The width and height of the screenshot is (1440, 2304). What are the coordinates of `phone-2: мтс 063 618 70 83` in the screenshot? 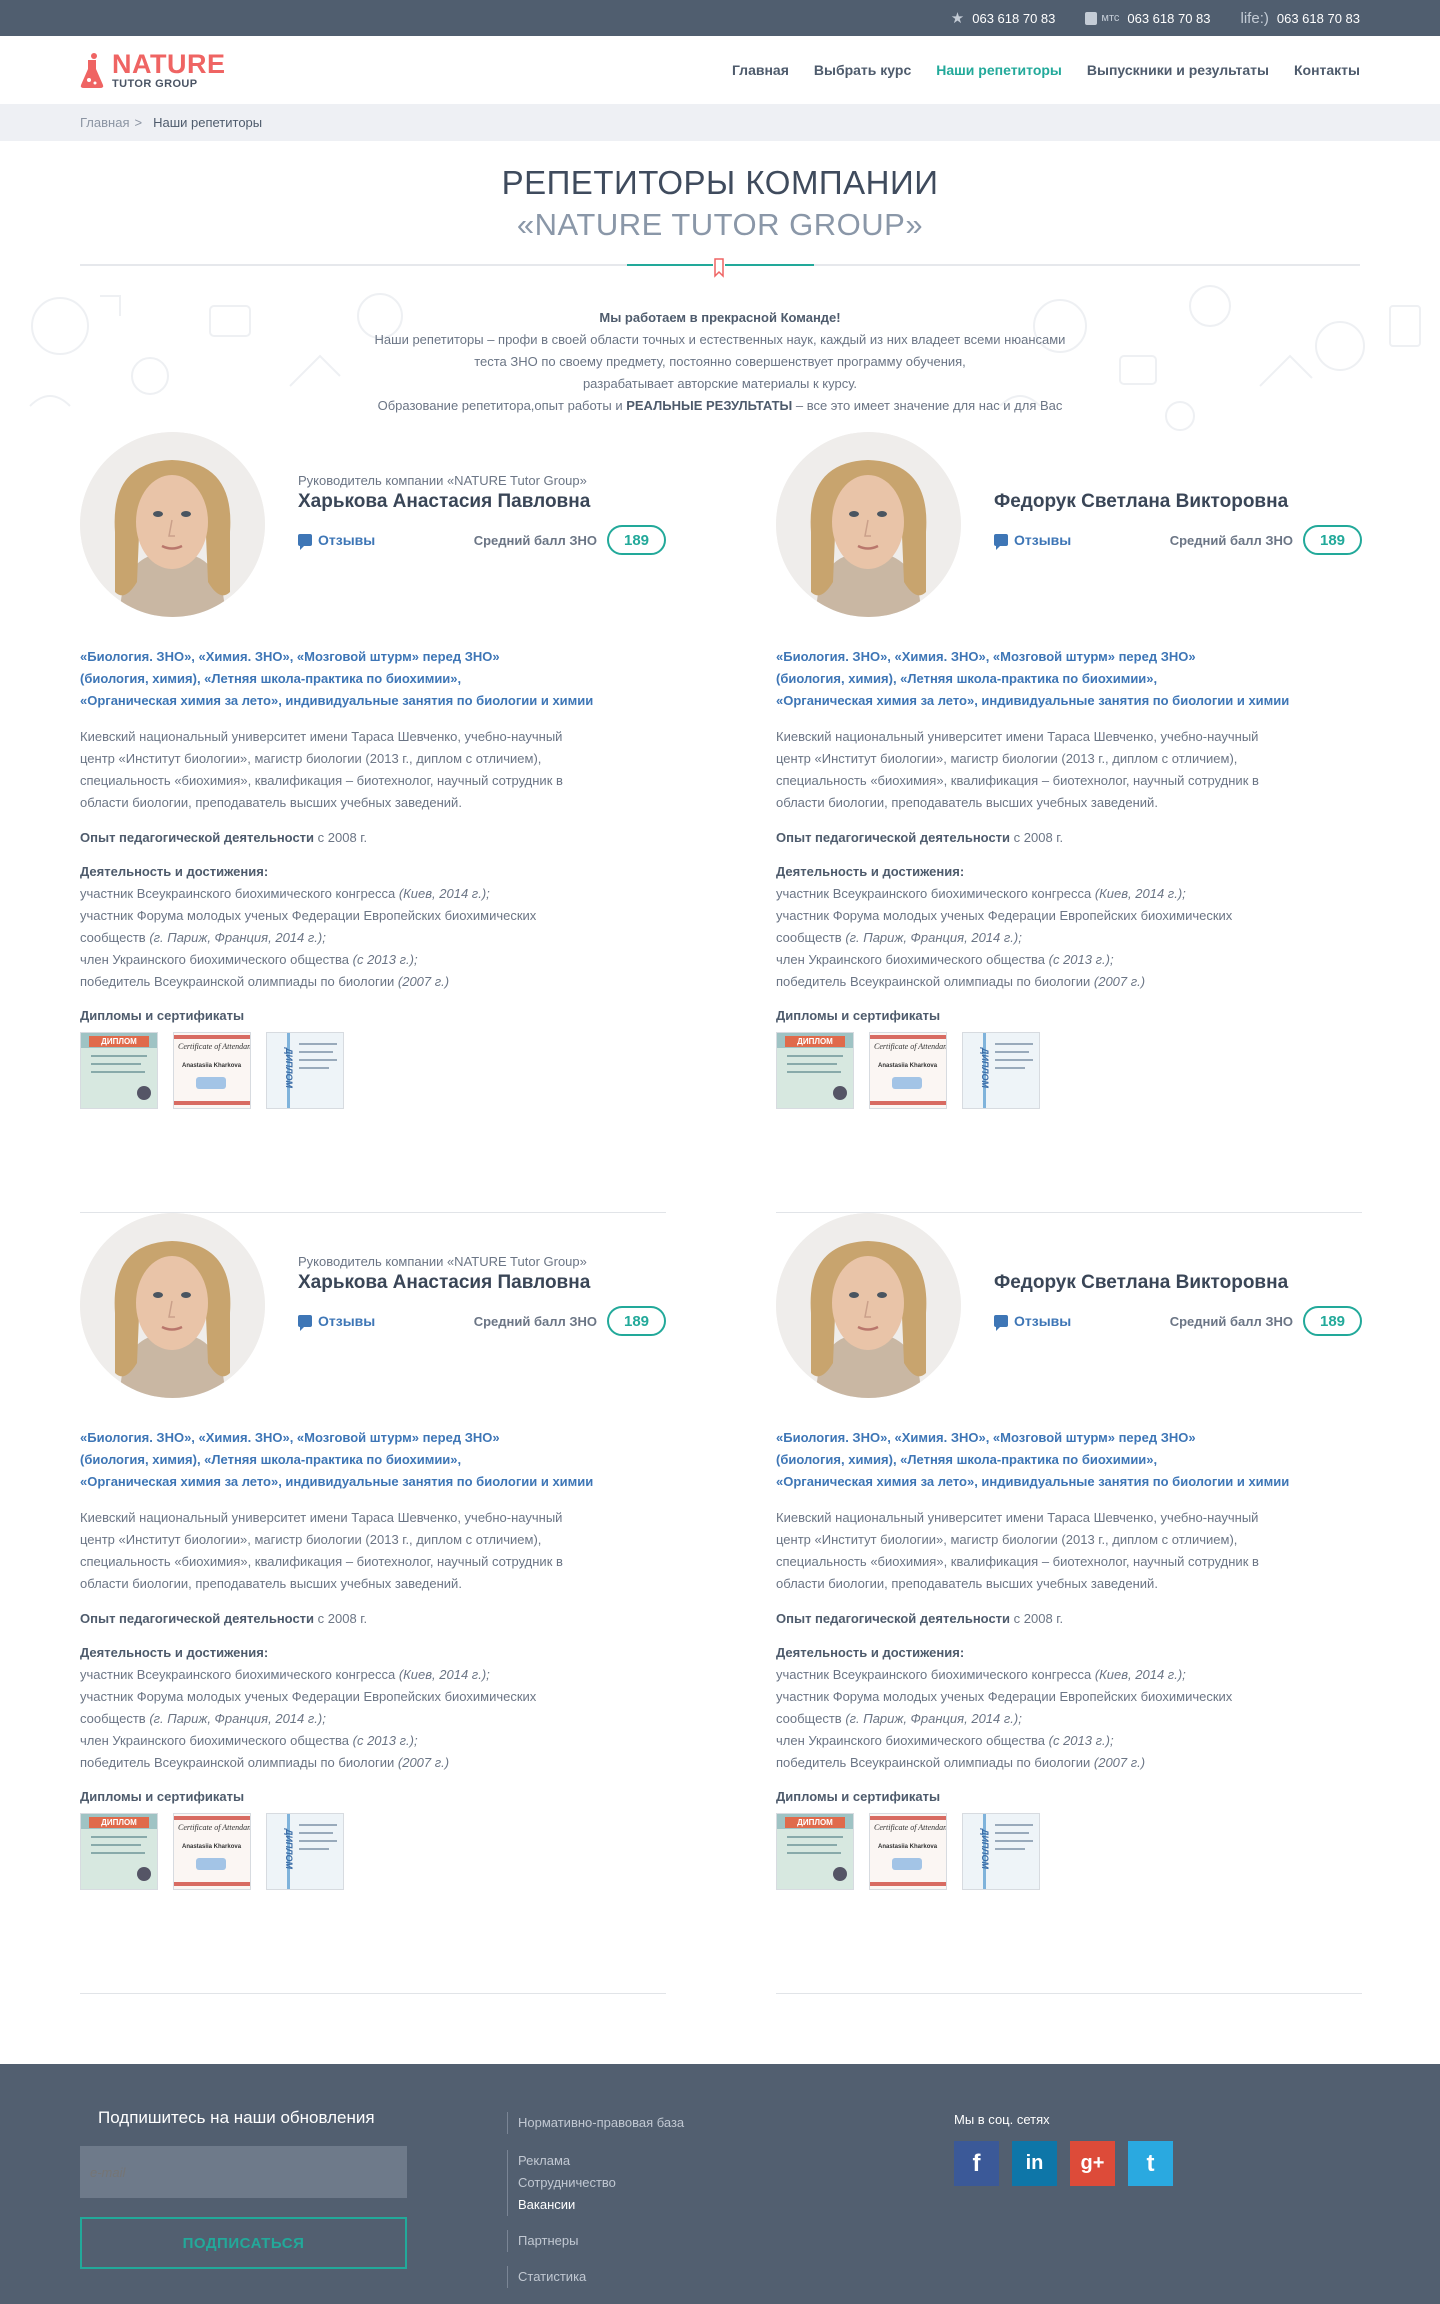 It's located at (1148, 18).